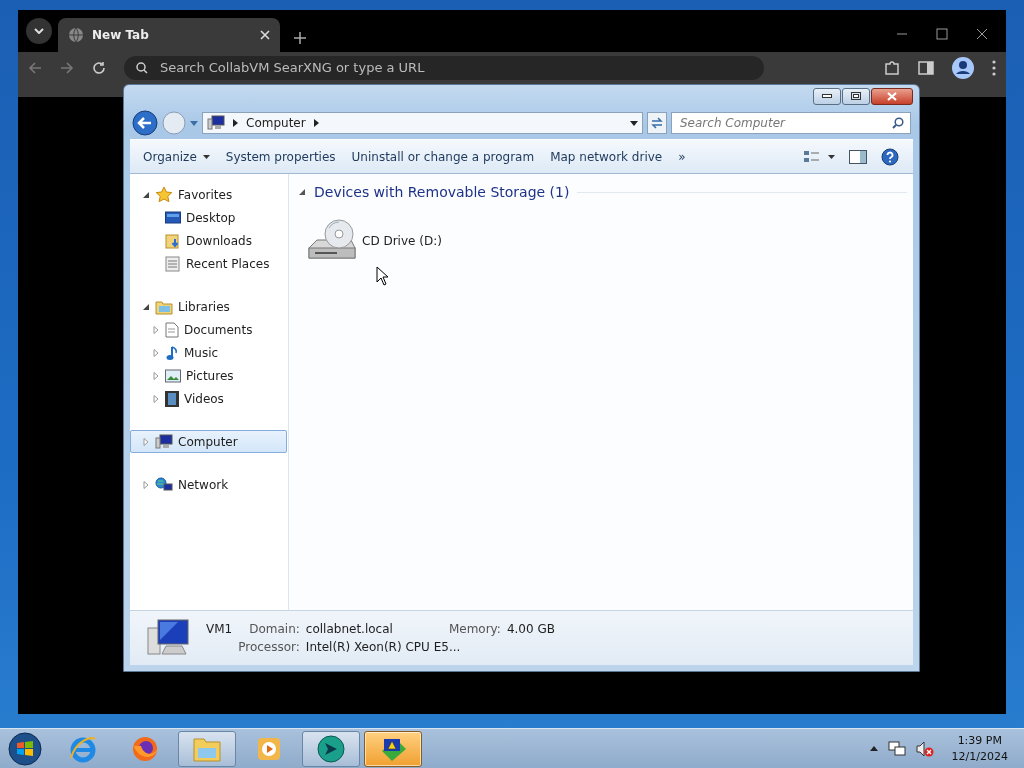 The width and height of the screenshot is (1024, 768). Describe the element at coordinates (145, 123) in the screenshot. I see `back-button` at that location.